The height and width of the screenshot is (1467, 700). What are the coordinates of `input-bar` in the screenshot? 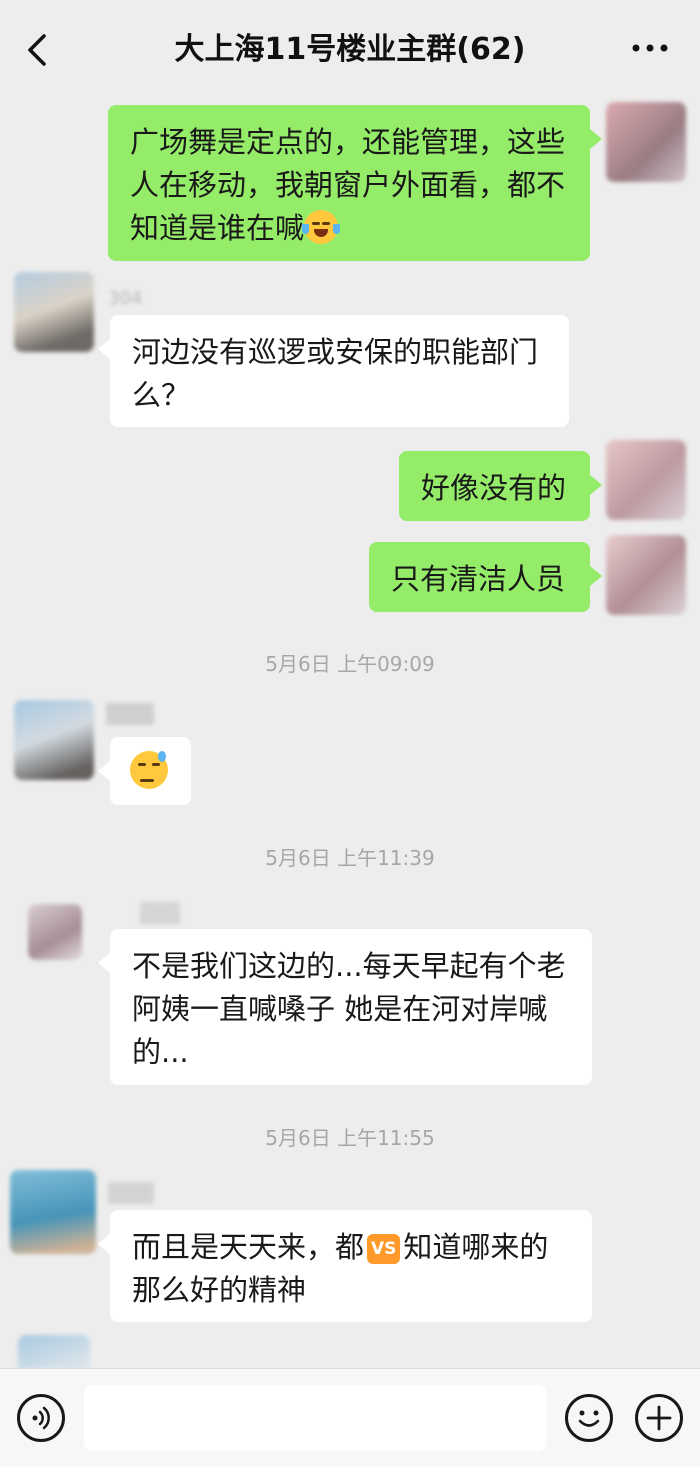 It's located at (350, 1417).